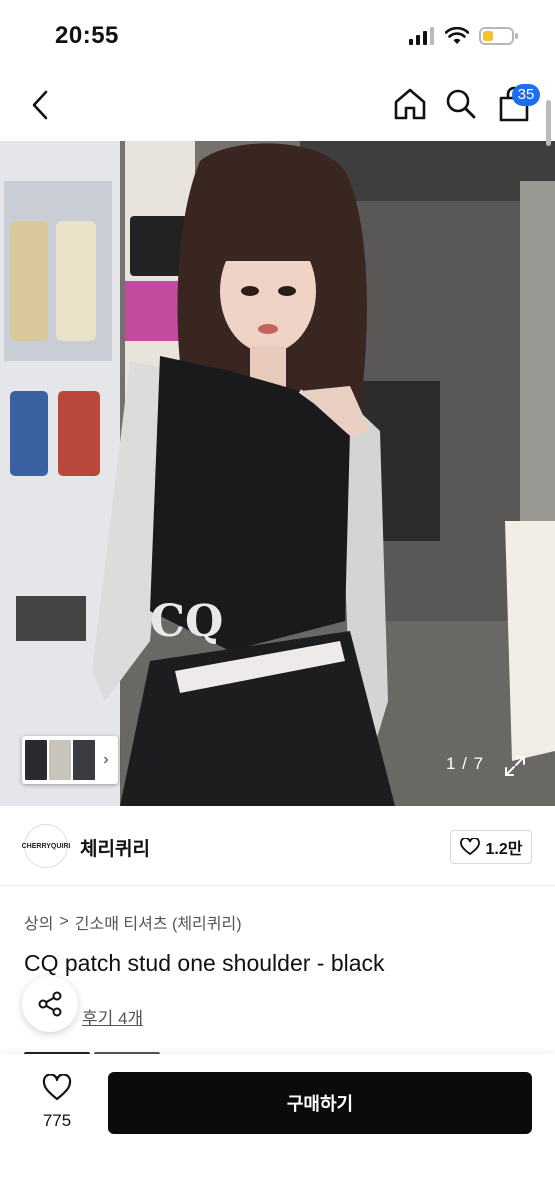 The height and width of the screenshot is (1200, 555). I want to click on wishlist-button: 775, so click(57, 1102).